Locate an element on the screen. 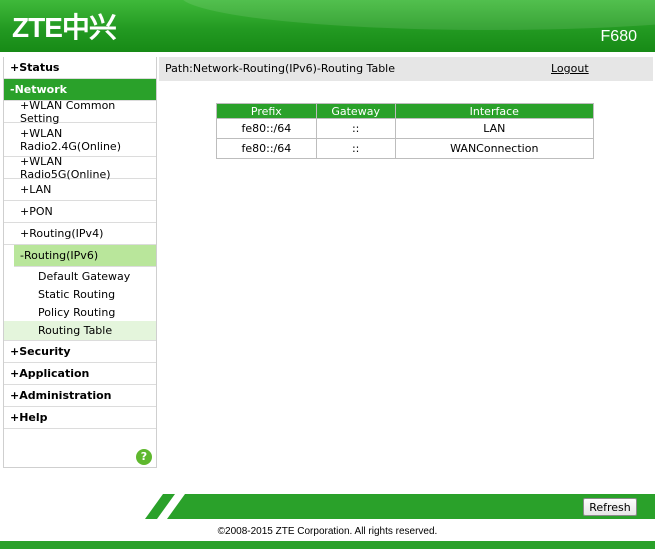 Image resolution: width=655 pixels, height=549 pixels. sidebar-item-wlan-24g: +WLAN Radio2.4G(Online) is located at coordinates (80, 140).